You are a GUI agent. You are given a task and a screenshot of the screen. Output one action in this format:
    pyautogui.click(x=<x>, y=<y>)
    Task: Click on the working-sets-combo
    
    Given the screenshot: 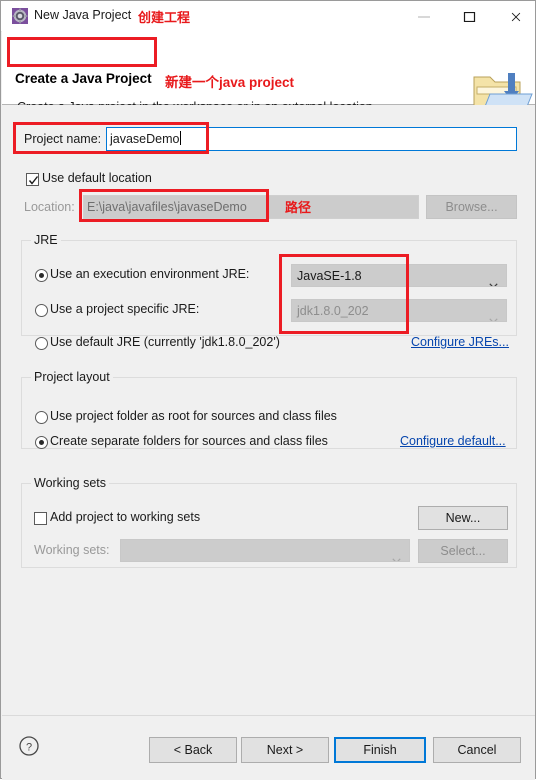 What is the action you would take?
    pyautogui.click(x=265, y=550)
    